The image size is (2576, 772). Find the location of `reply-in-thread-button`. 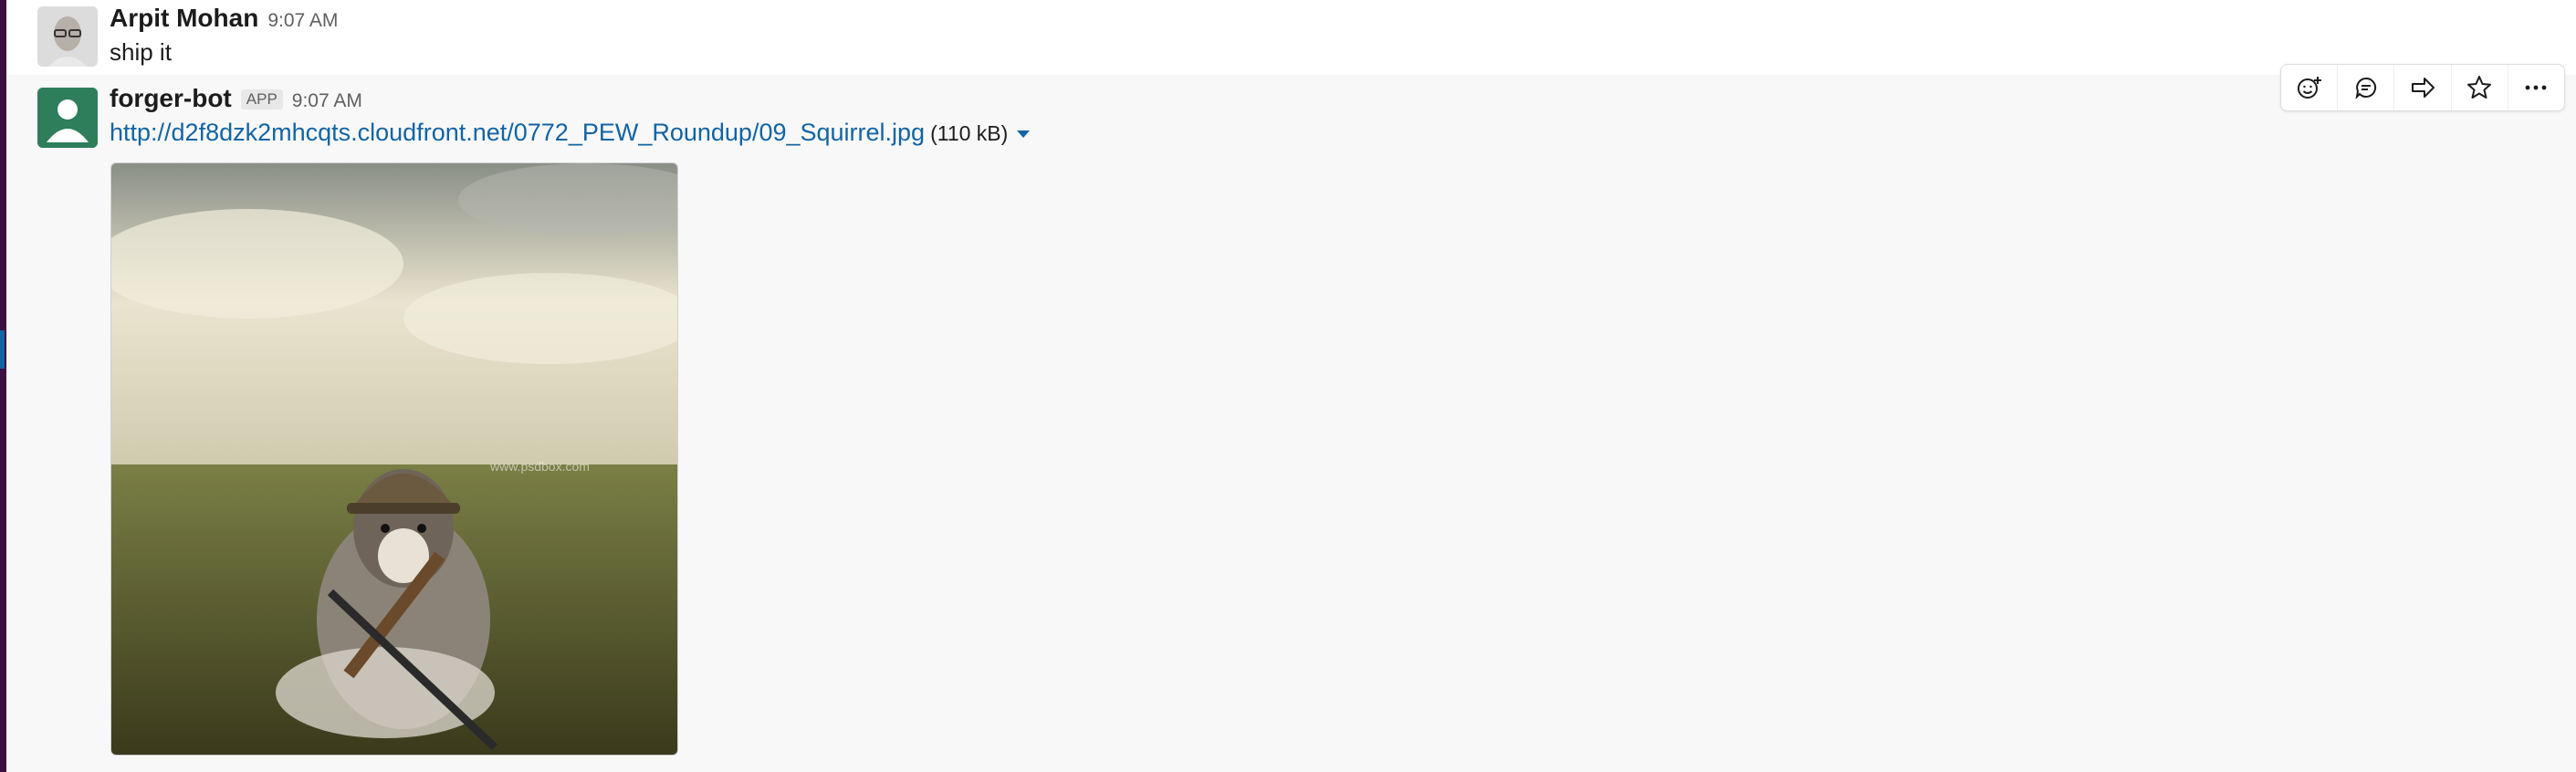

reply-in-thread-button is located at coordinates (2365, 87).